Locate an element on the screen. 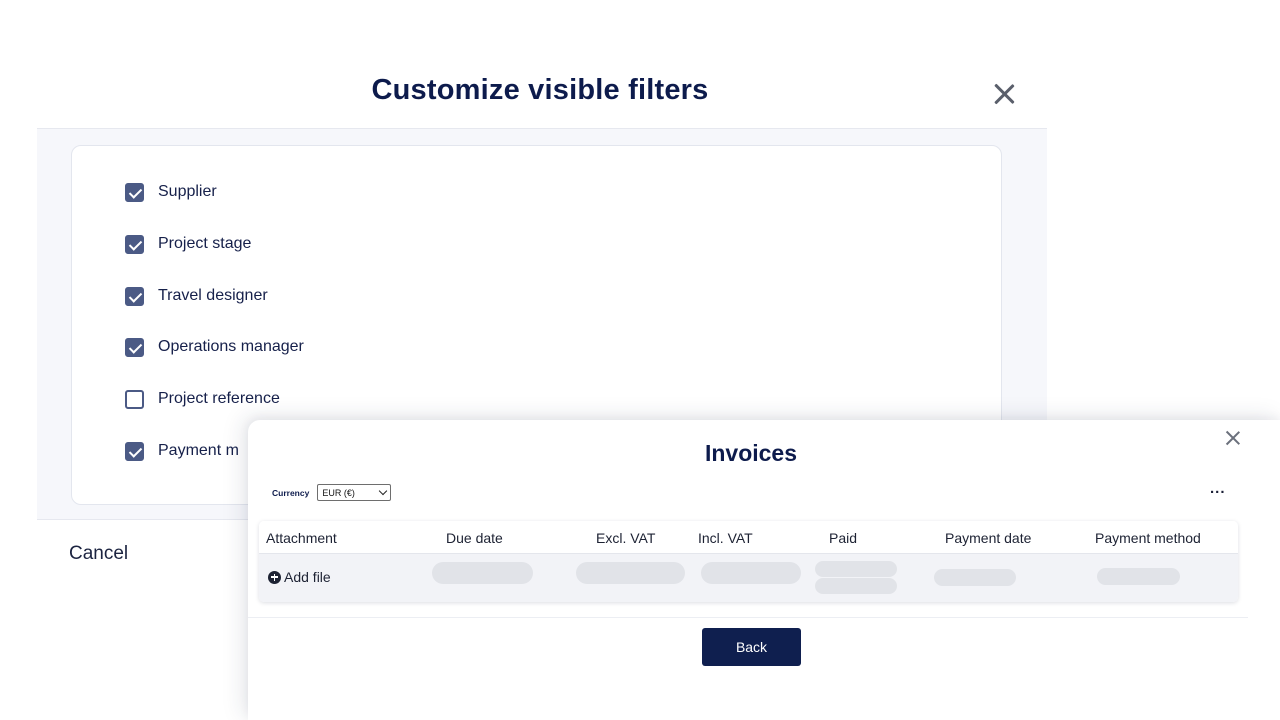 This screenshot has height=720, width=1280. back-button: Back is located at coordinates (751, 647).